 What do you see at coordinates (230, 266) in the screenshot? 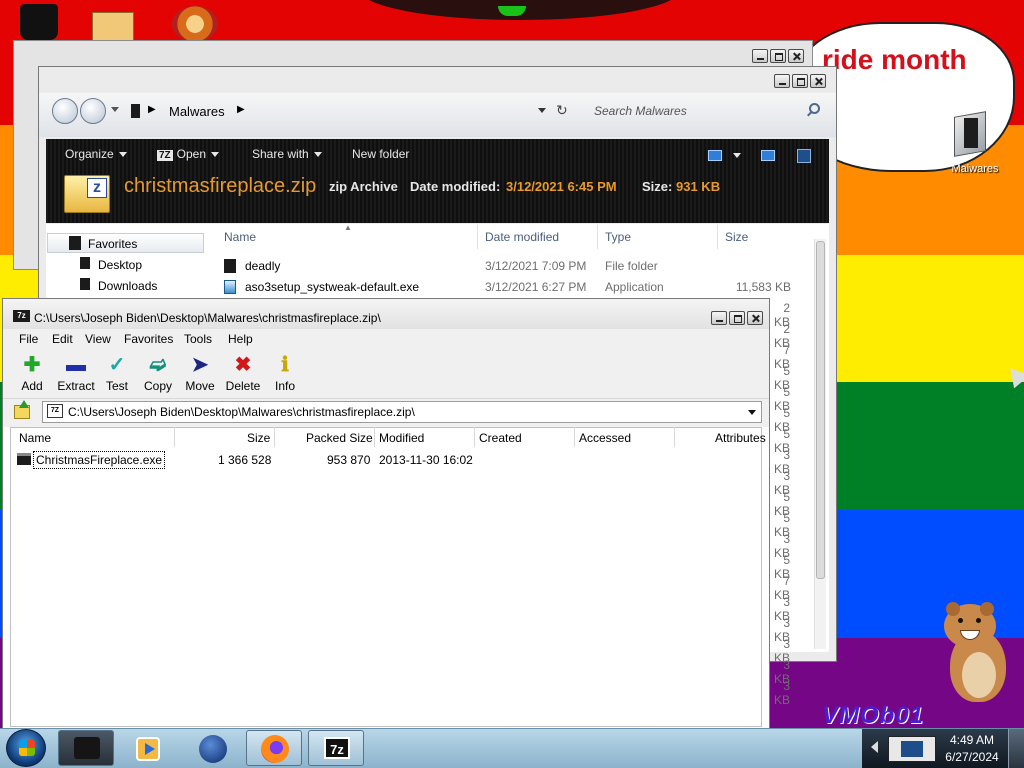
I see `folder-icon` at bounding box center [230, 266].